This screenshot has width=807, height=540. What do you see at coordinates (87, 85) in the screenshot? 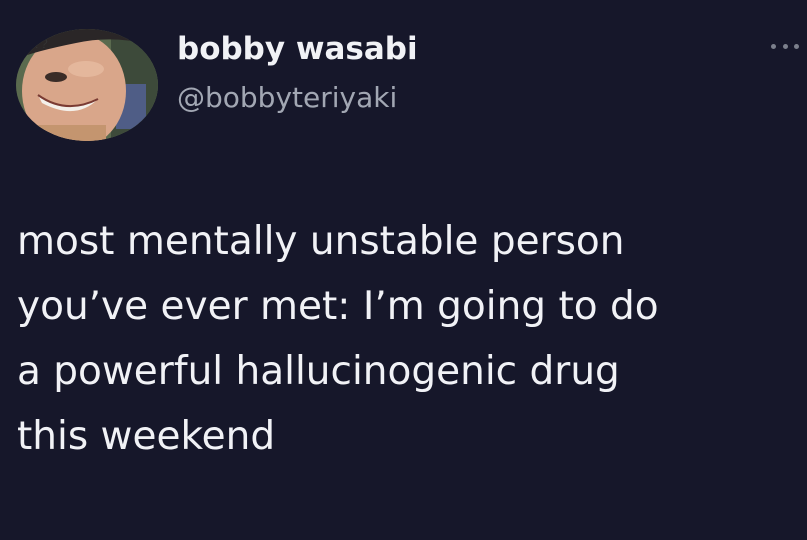
I see `avatar: ???` at bounding box center [87, 85].